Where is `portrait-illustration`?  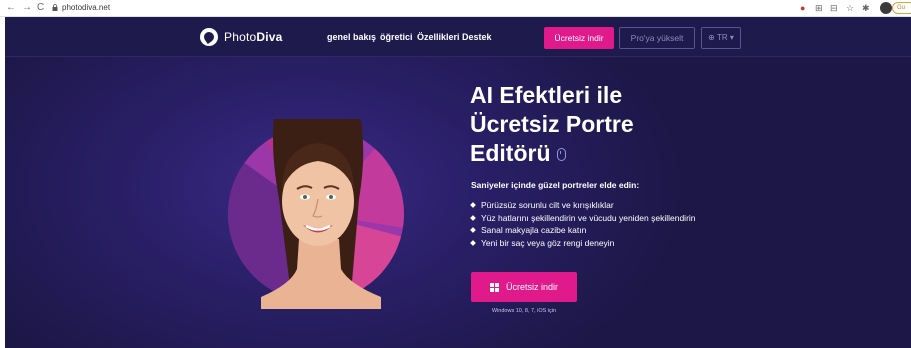 portrait-illustration is located at coordinates (316, 214).